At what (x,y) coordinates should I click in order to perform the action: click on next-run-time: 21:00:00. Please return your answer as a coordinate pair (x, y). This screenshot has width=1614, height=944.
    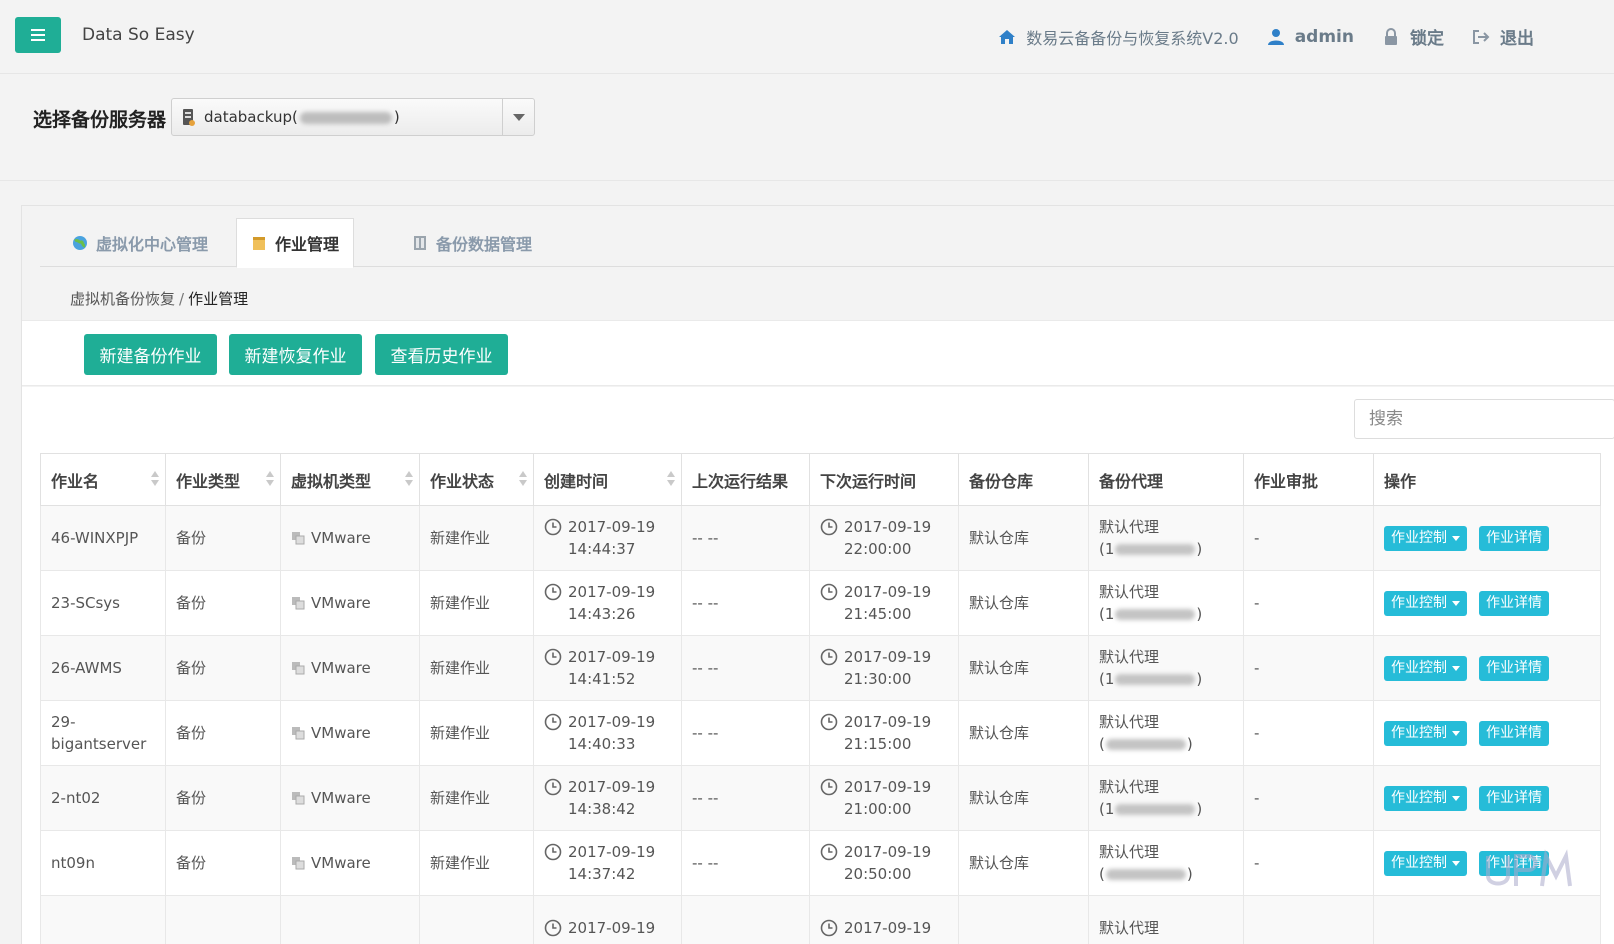
    Looking at the image, I should click on (878, 809).